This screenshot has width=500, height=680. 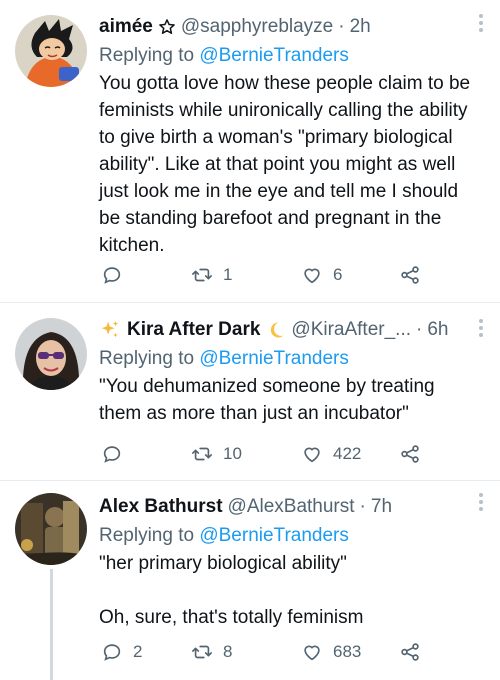 I want to click on retweet-count: 1, so click(x=228, y=274).